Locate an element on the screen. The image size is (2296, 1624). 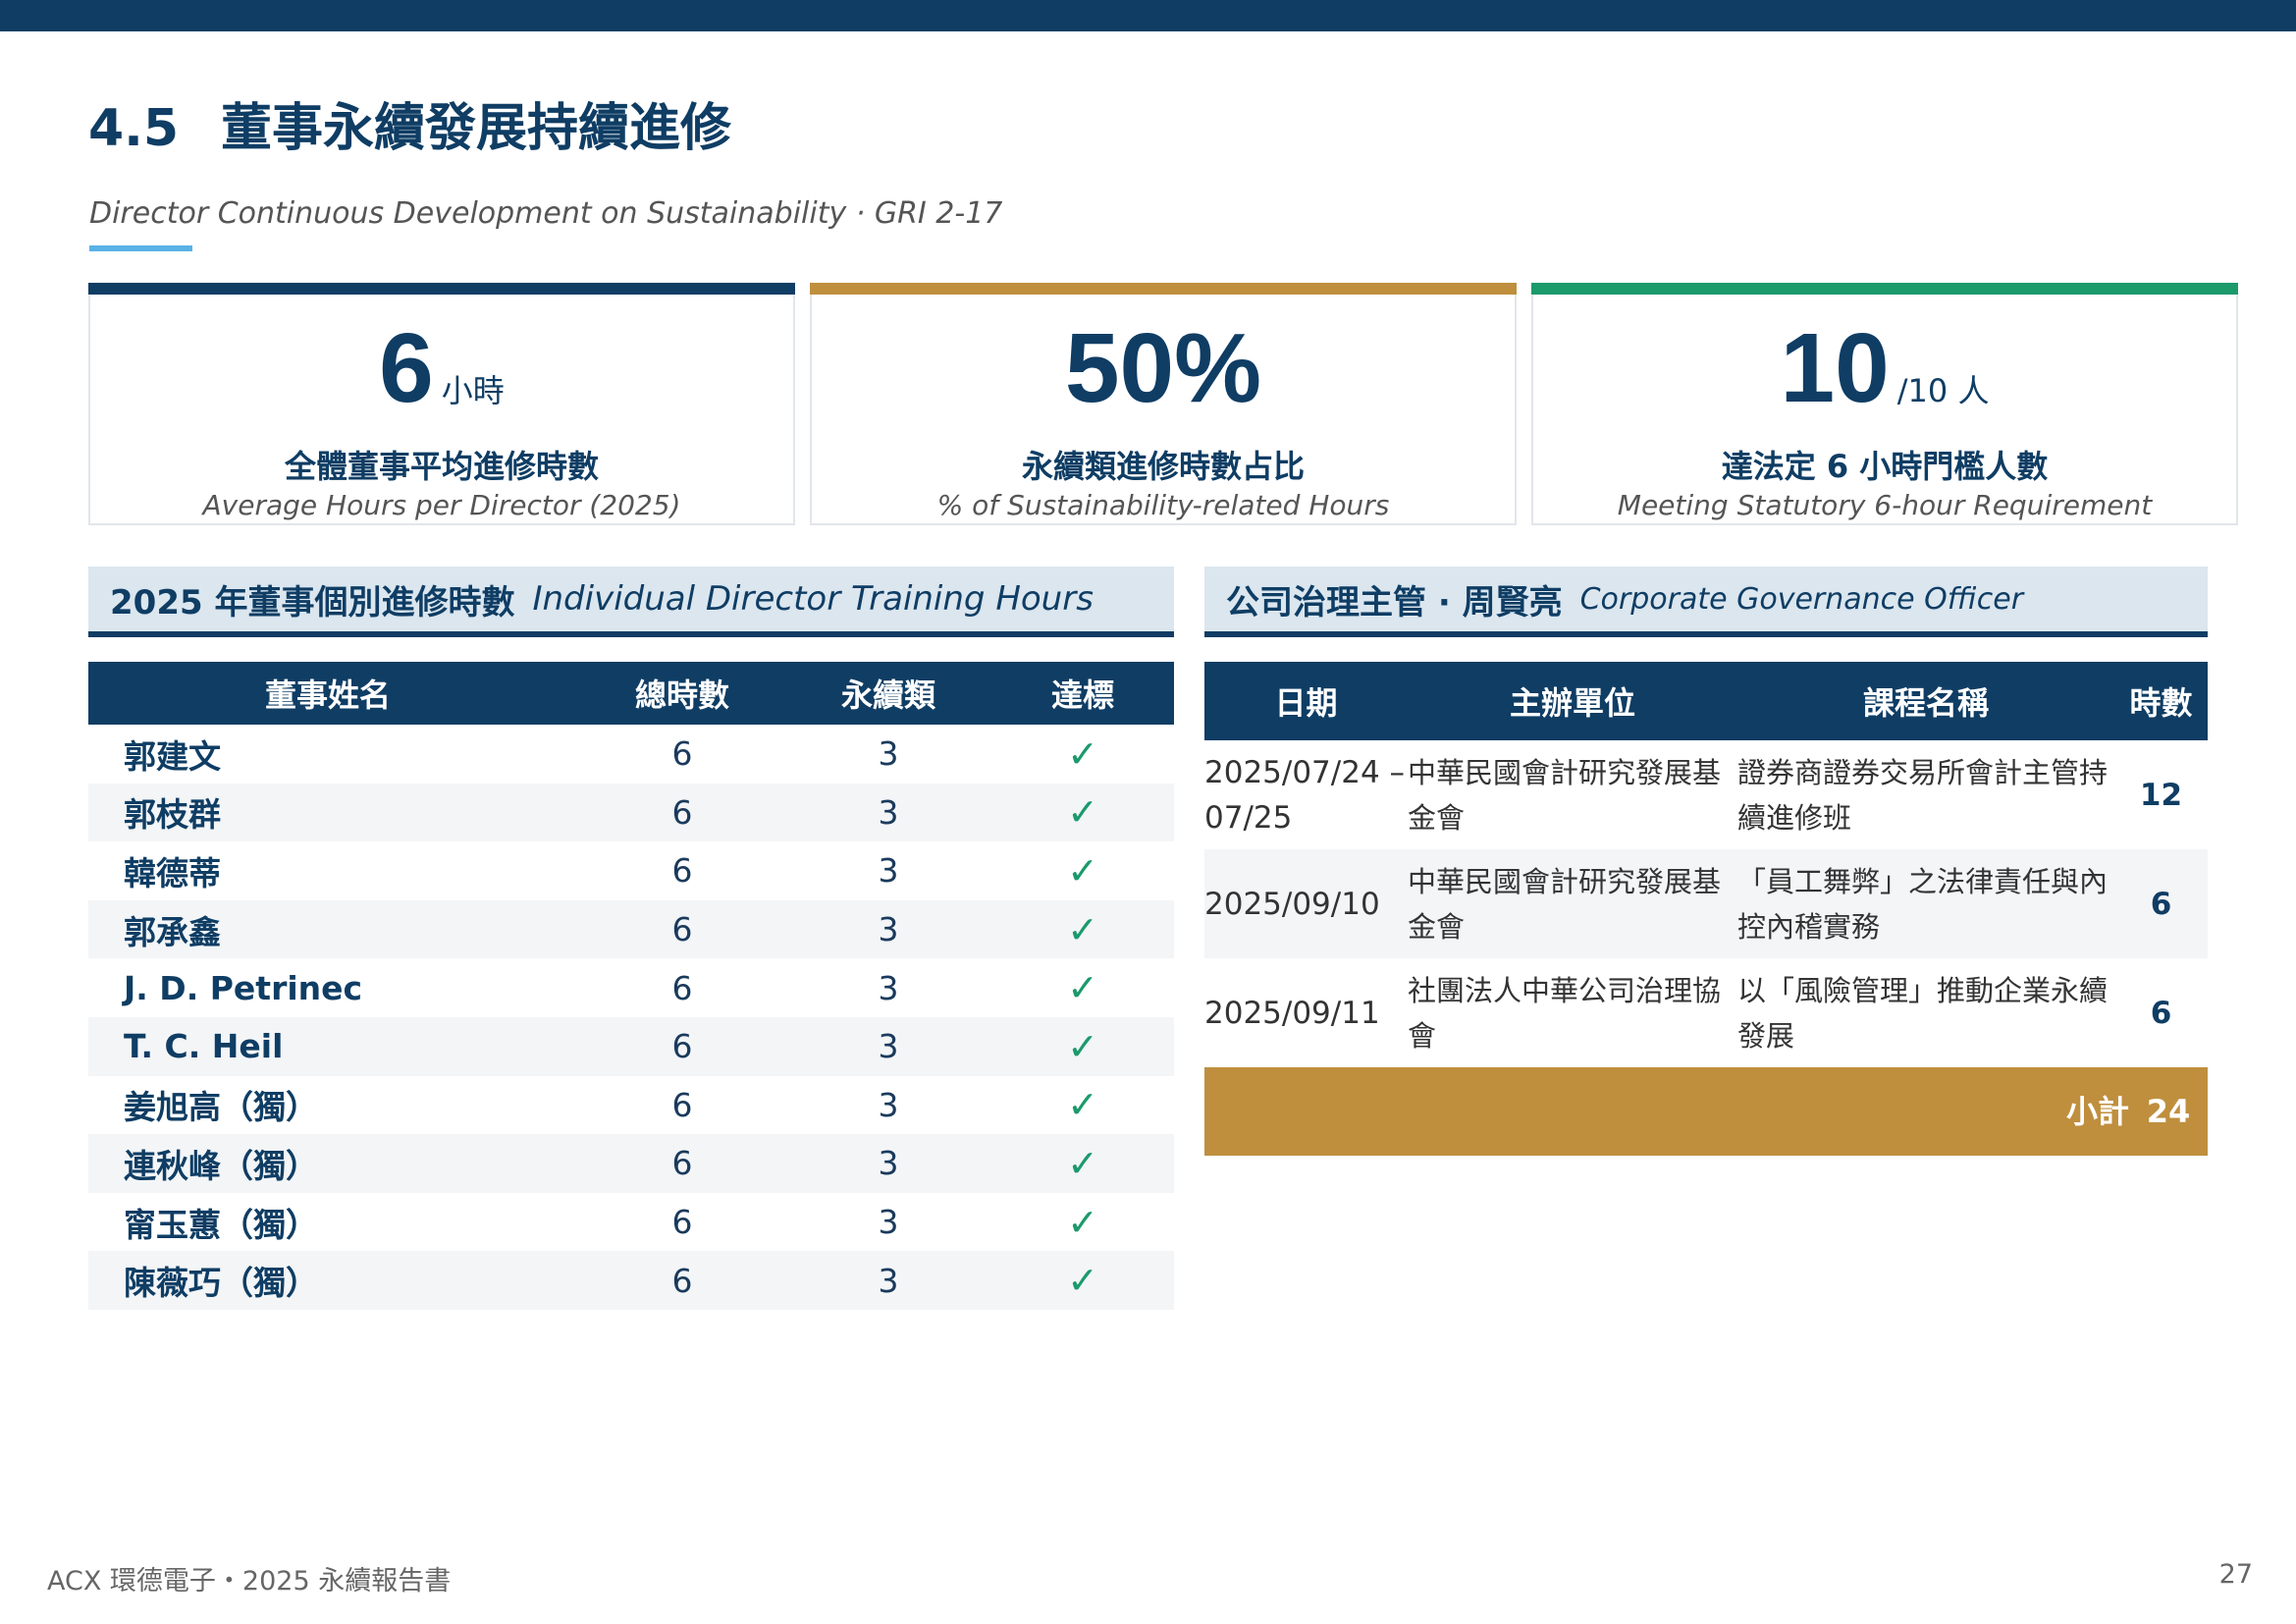
subtotal-label: 小計 is located at coordinates (2097, 1111).